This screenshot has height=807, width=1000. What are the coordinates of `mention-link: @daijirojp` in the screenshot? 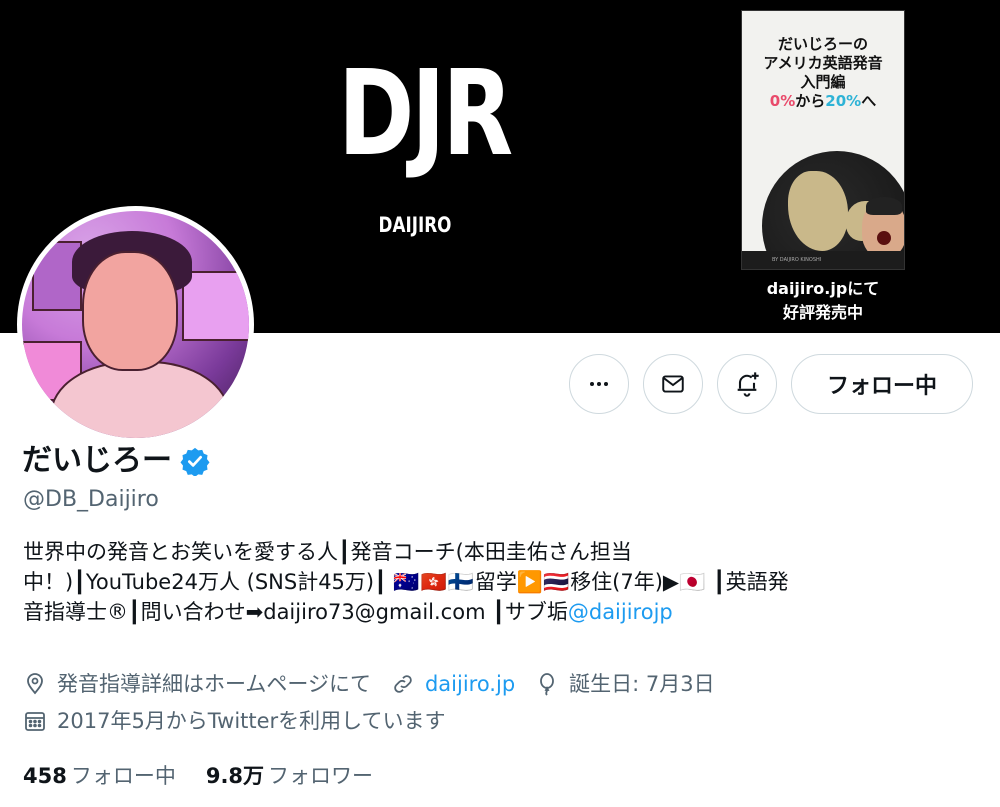 It's located at (620, 612).